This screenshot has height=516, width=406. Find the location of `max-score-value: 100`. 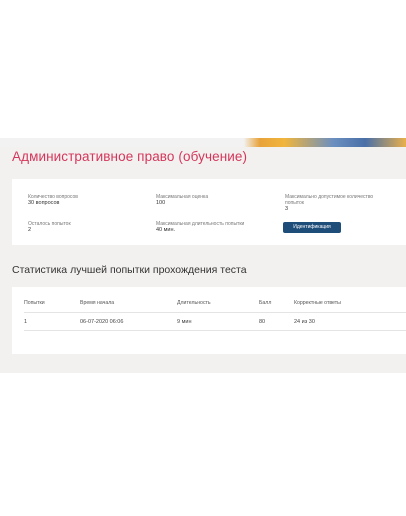

max-score-value: 100 is located at coordinates (161, 203).